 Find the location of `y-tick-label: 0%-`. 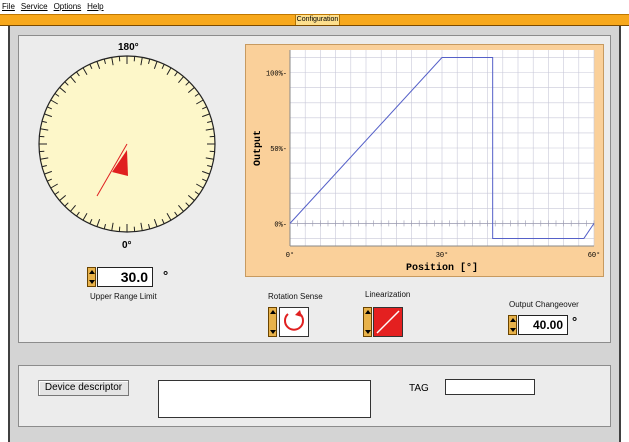

y-tick-label: 0%- is located at coordinates (280, 225).